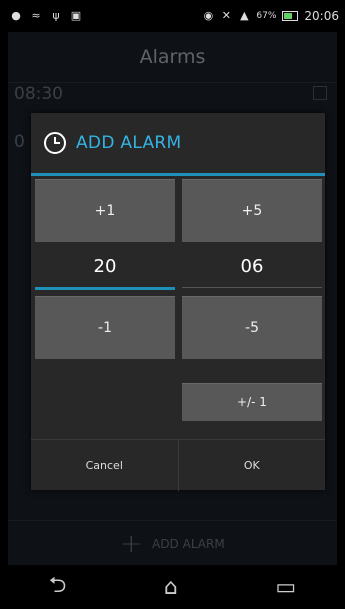 The image size is (345, 609). Describe the element at coordinates (55, 143) in the screenshot. I see `clock-icon` at that location.